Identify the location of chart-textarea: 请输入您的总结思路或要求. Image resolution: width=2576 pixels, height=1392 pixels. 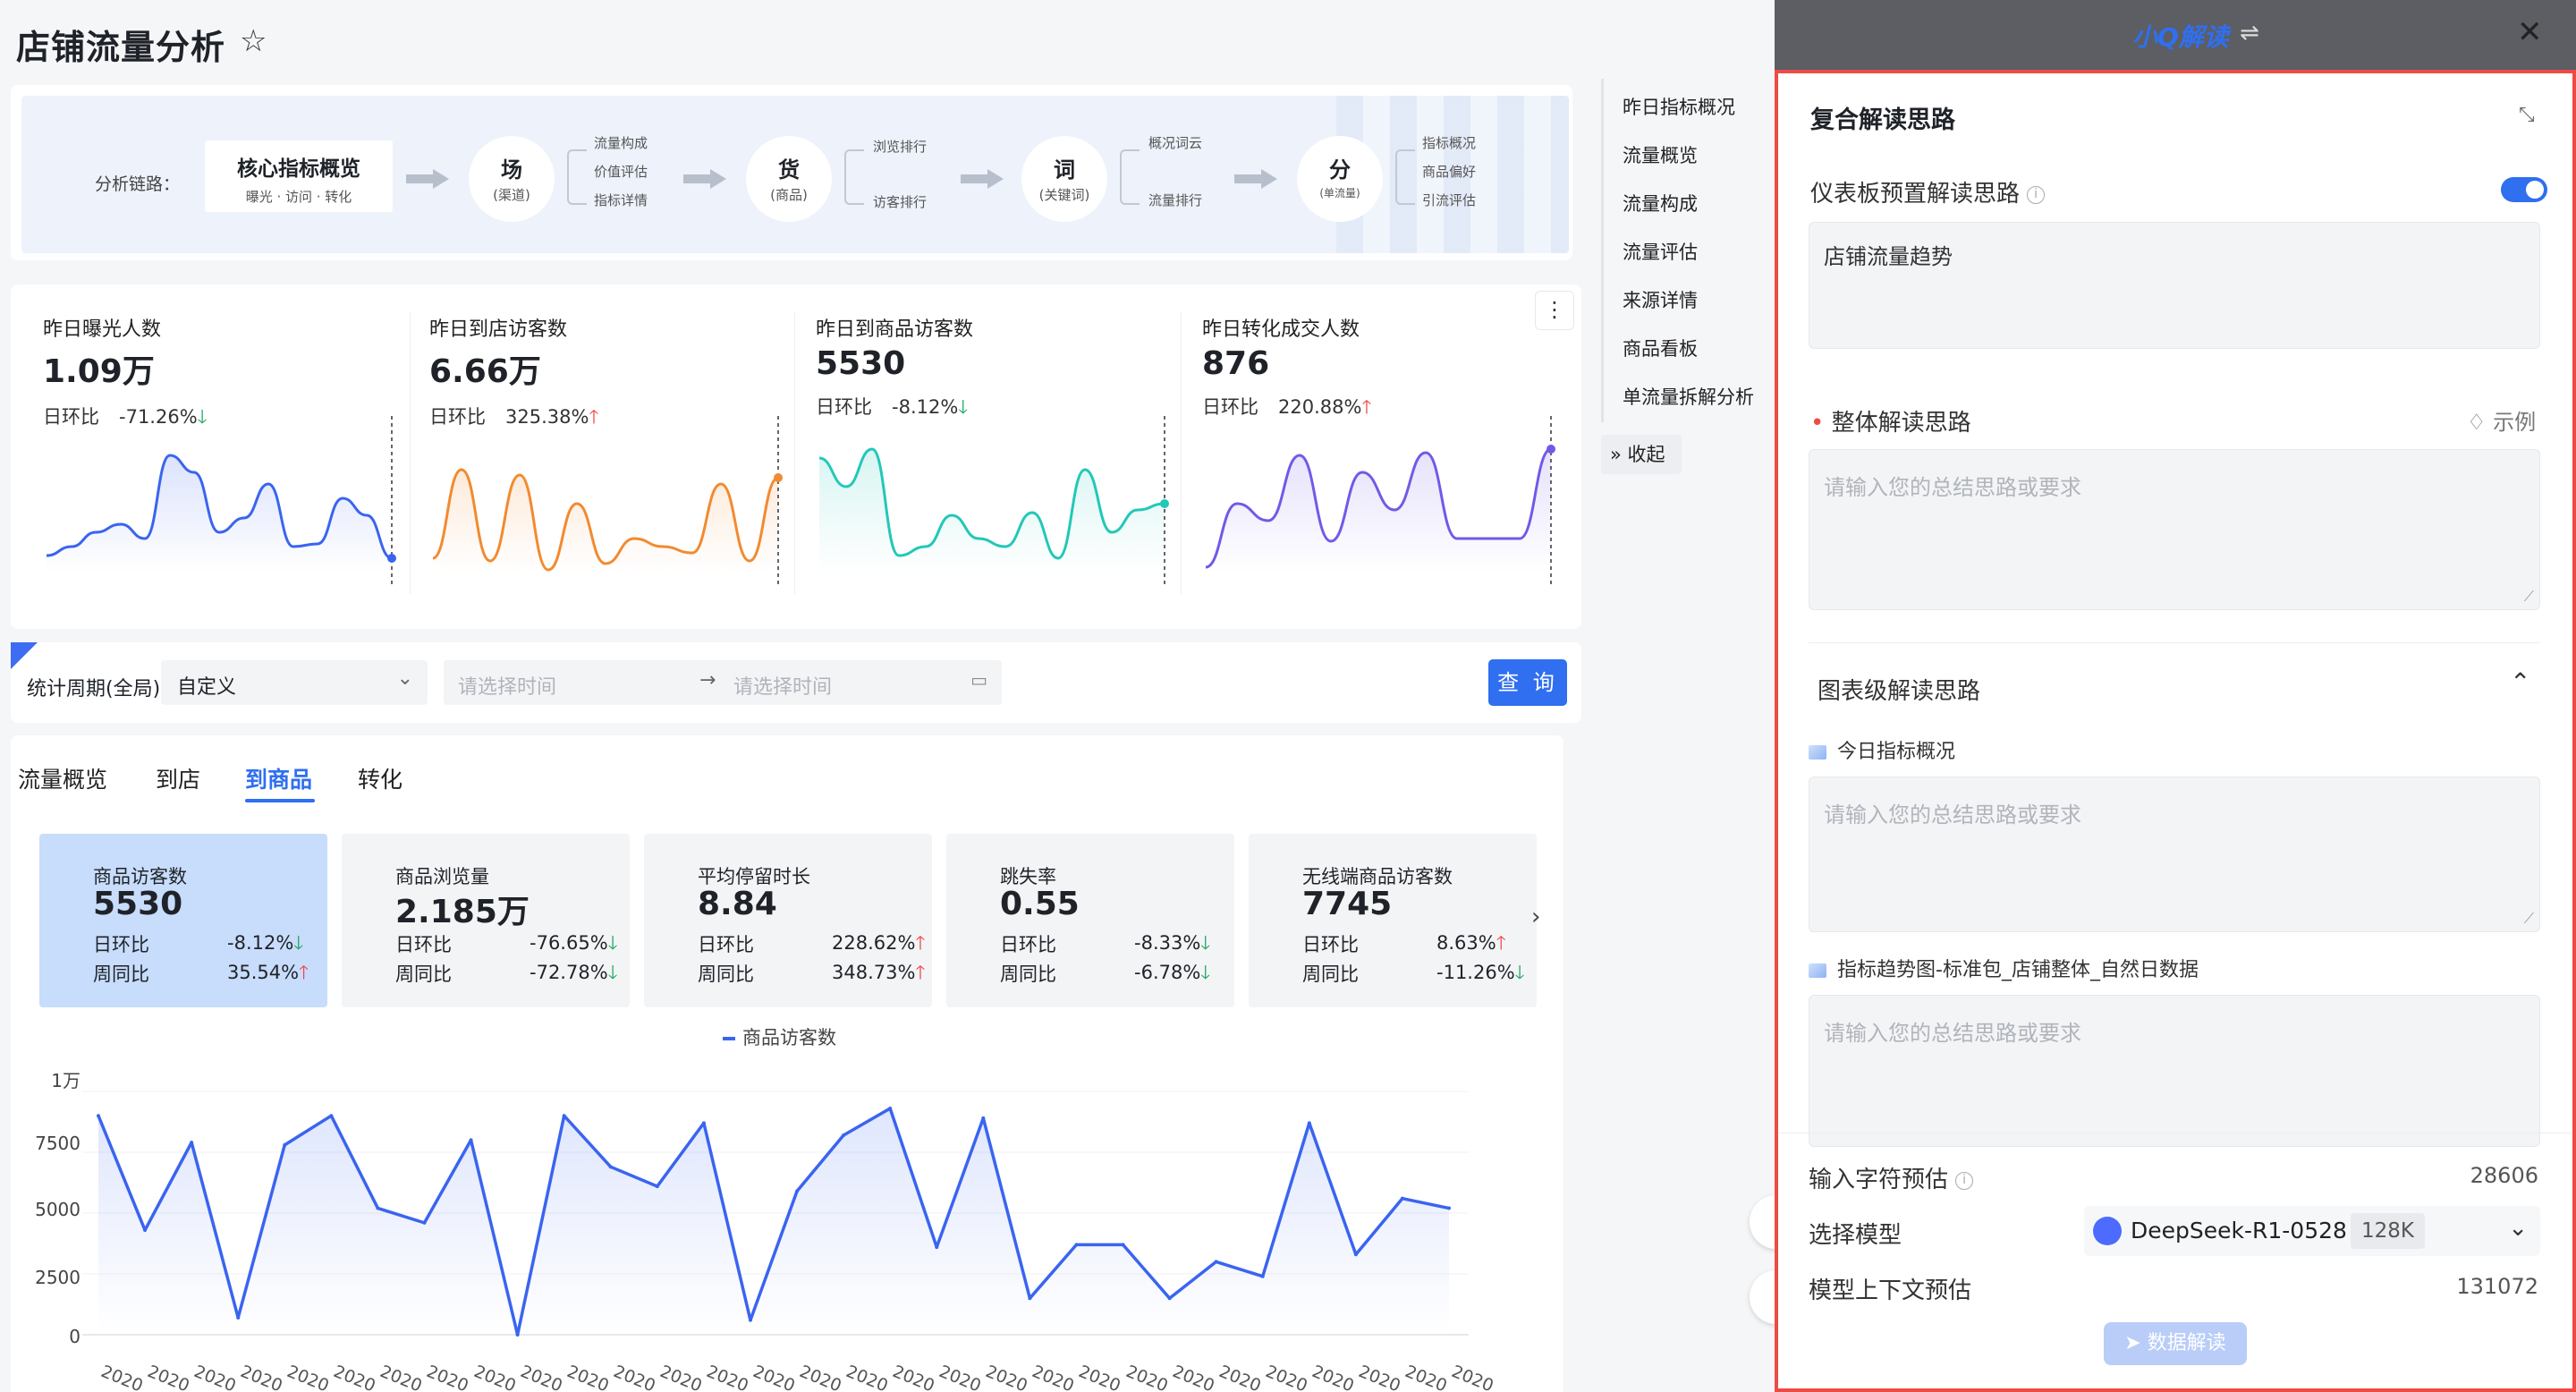
(2174, 1071).